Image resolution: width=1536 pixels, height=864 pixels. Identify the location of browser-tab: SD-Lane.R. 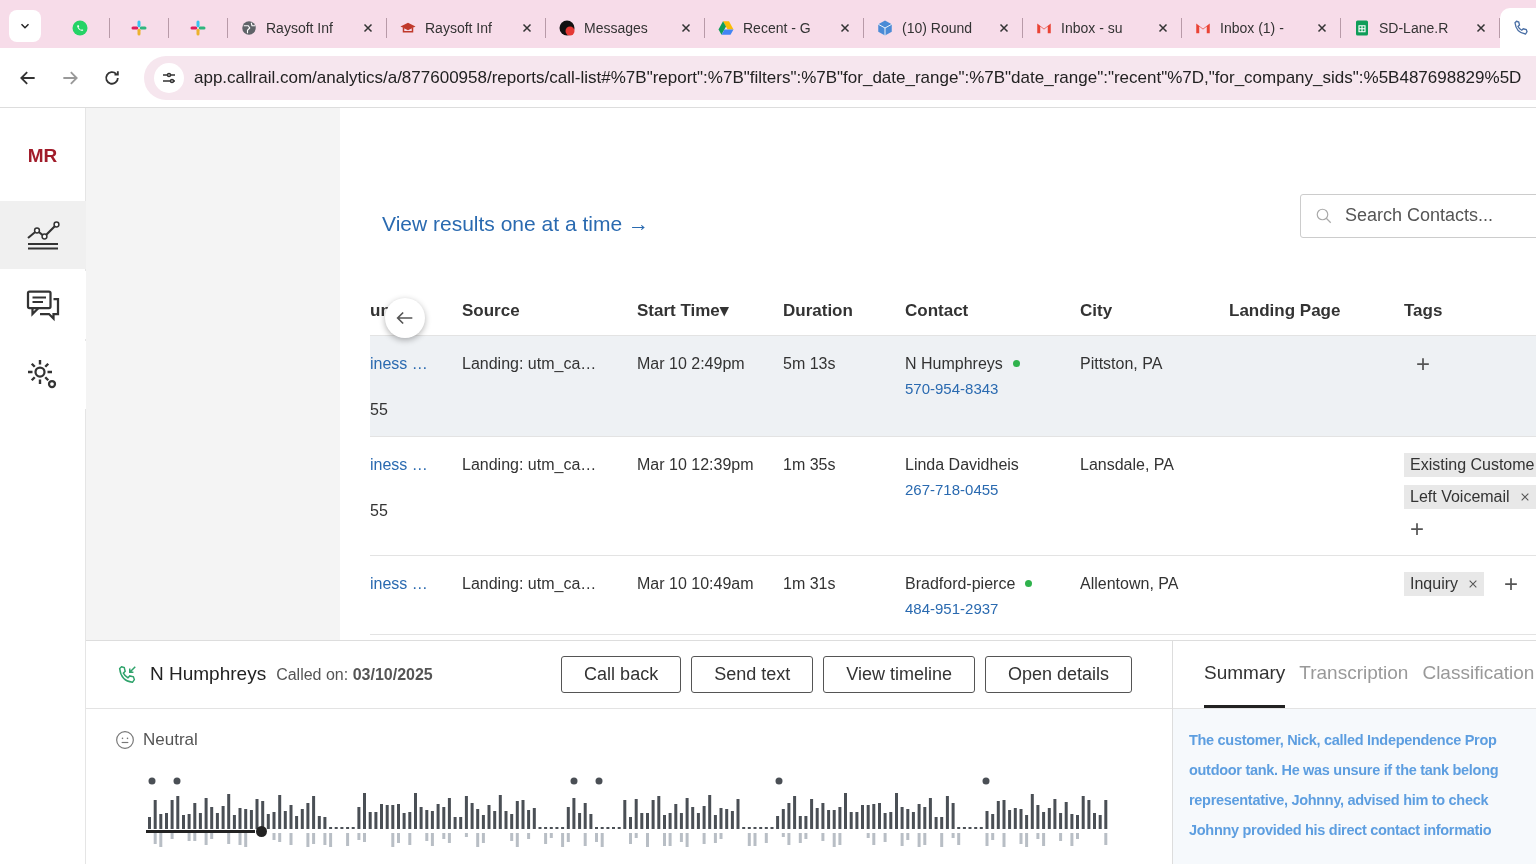
(1420, 28).